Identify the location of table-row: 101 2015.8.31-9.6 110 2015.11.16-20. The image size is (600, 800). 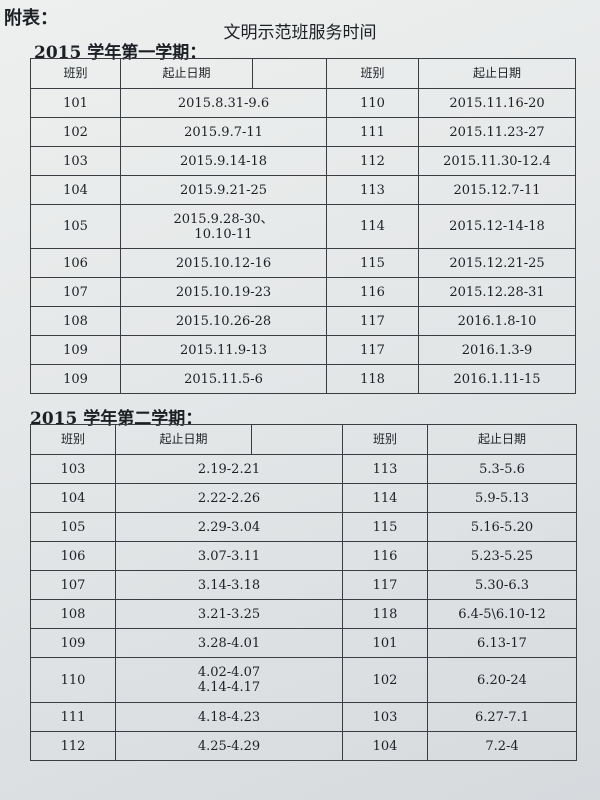
(303, 103).